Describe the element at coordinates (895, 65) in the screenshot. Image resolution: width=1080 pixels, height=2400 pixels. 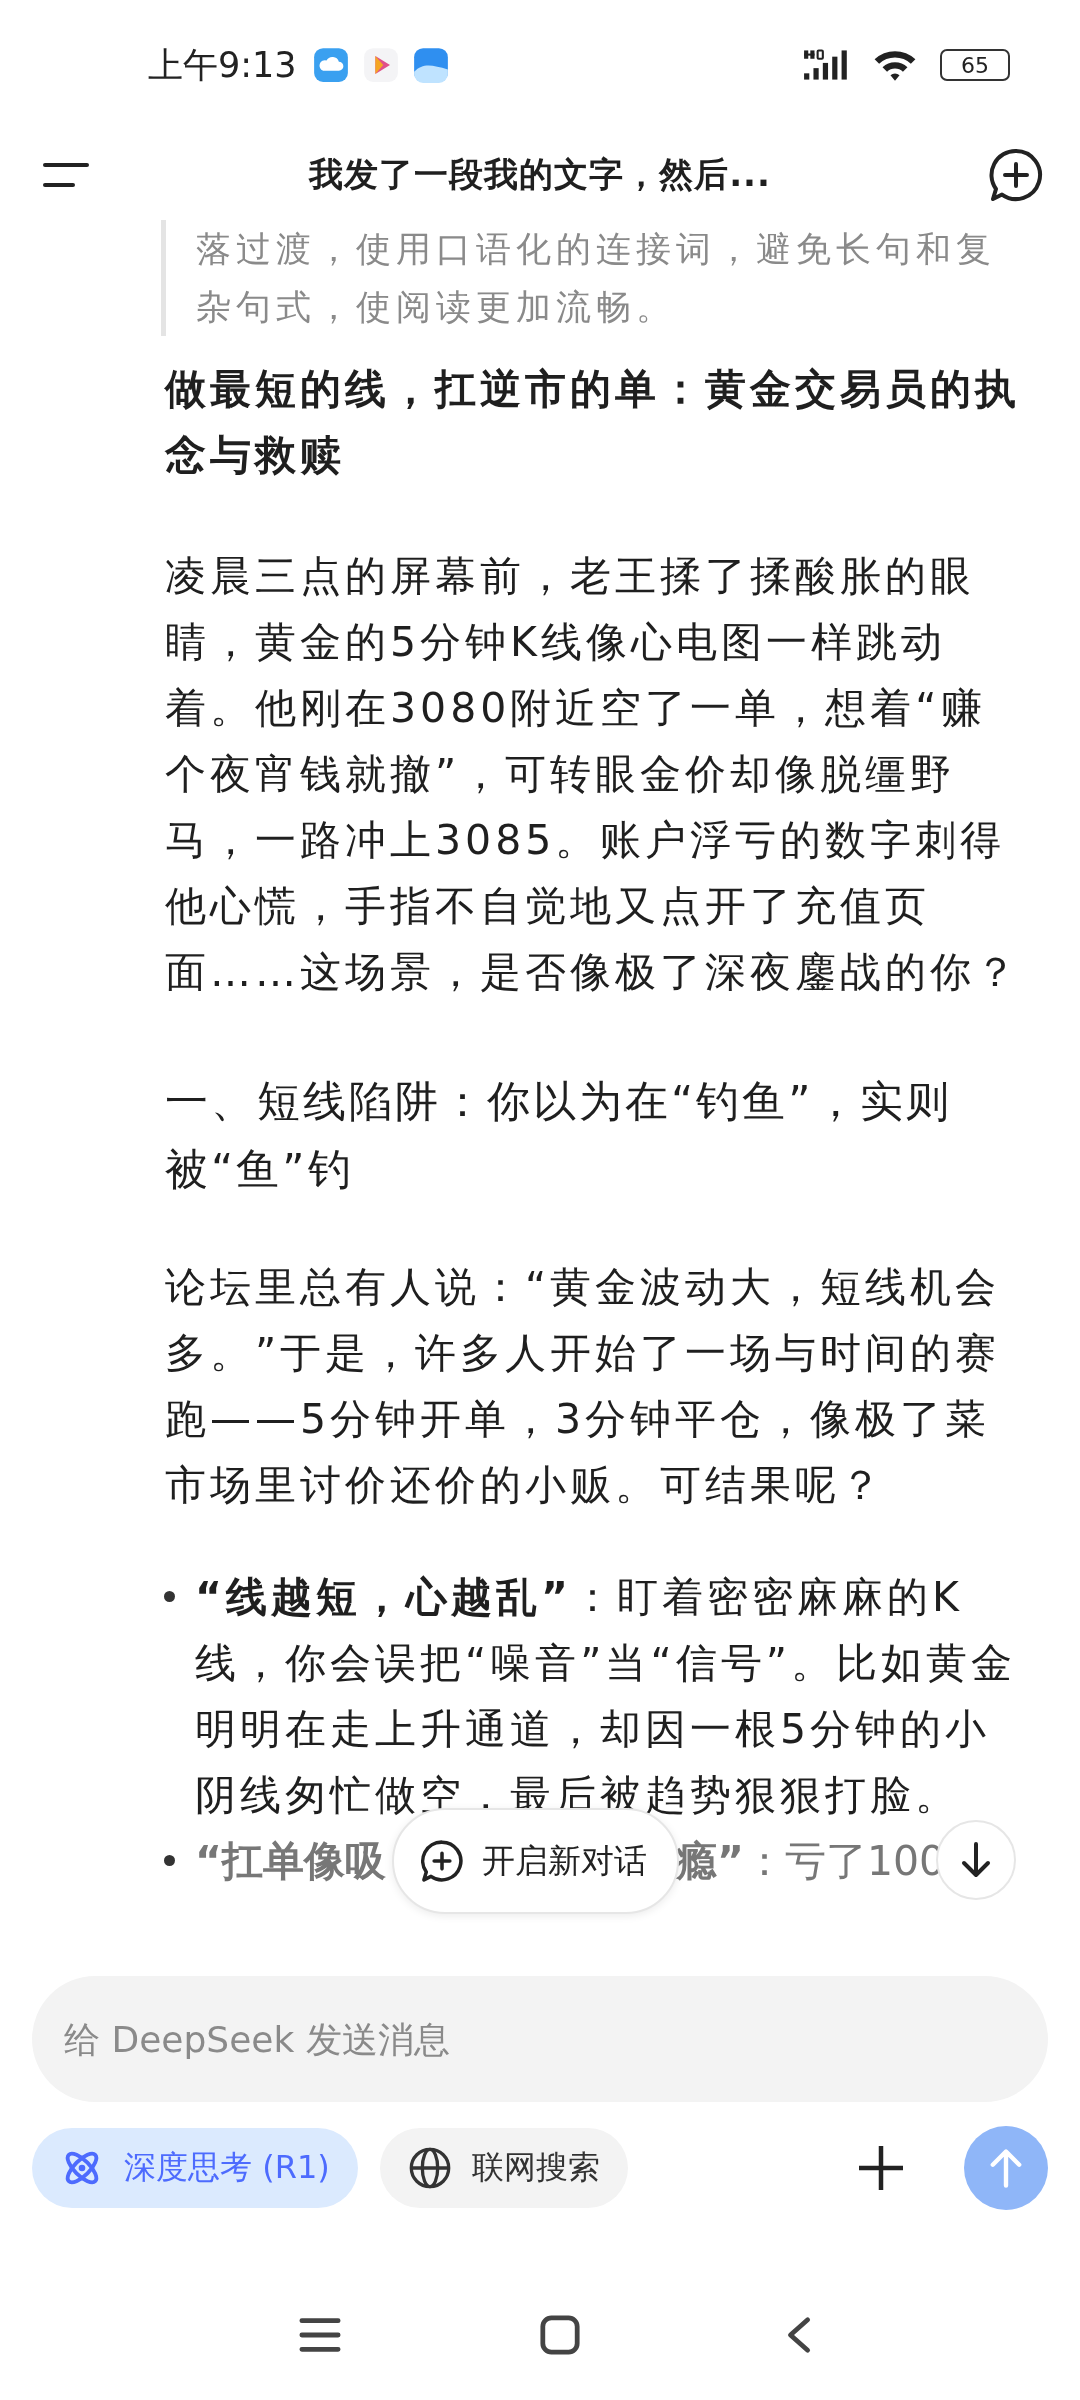
I see `wifi-icon` at that location.